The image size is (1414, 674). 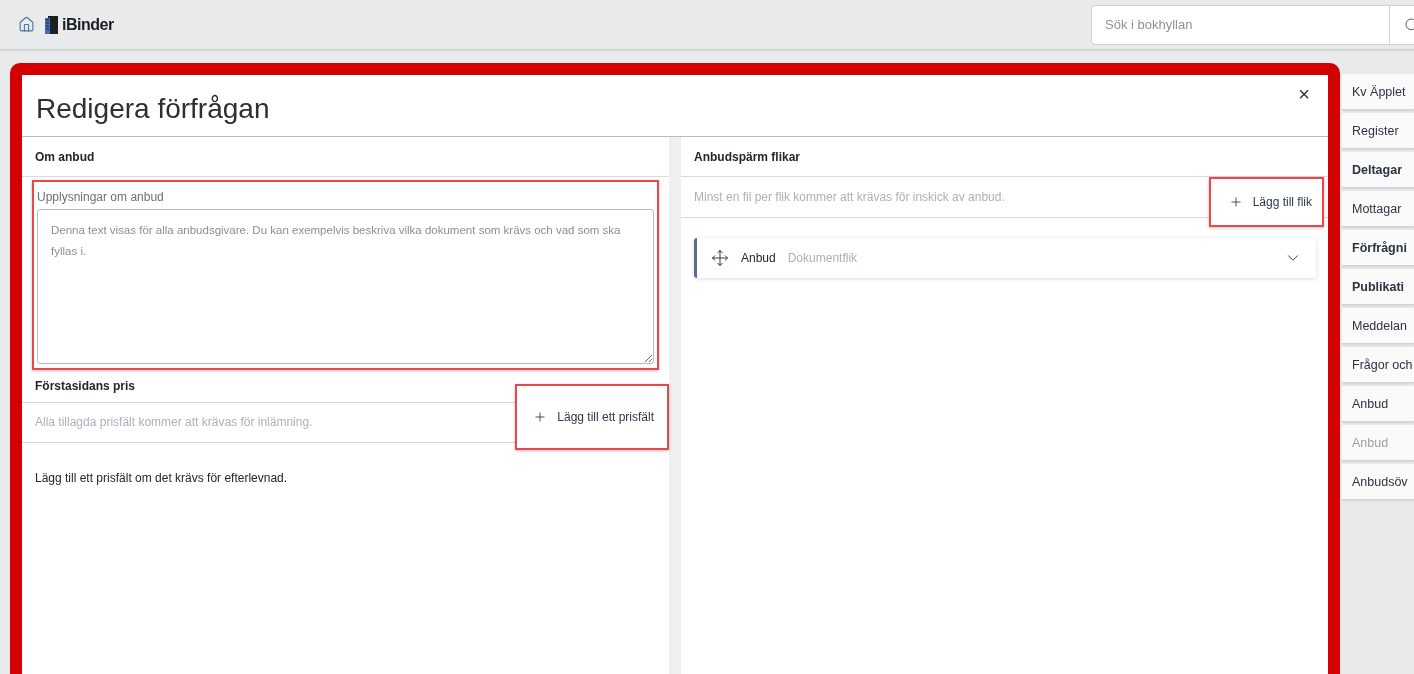 I want to click on section-heading: Om anbud, so click(x=345, y=157).